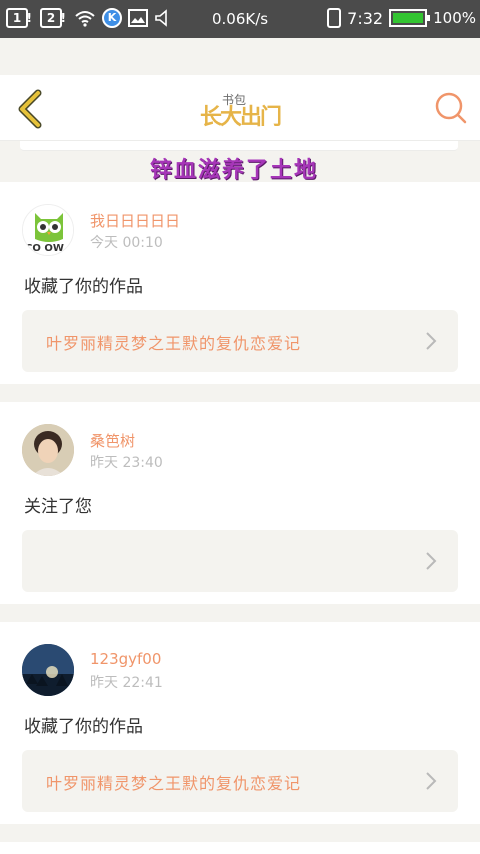  Describe the element at coordinates (48, 230) in the screenshot. I see `avatar: CO OW` at that location.